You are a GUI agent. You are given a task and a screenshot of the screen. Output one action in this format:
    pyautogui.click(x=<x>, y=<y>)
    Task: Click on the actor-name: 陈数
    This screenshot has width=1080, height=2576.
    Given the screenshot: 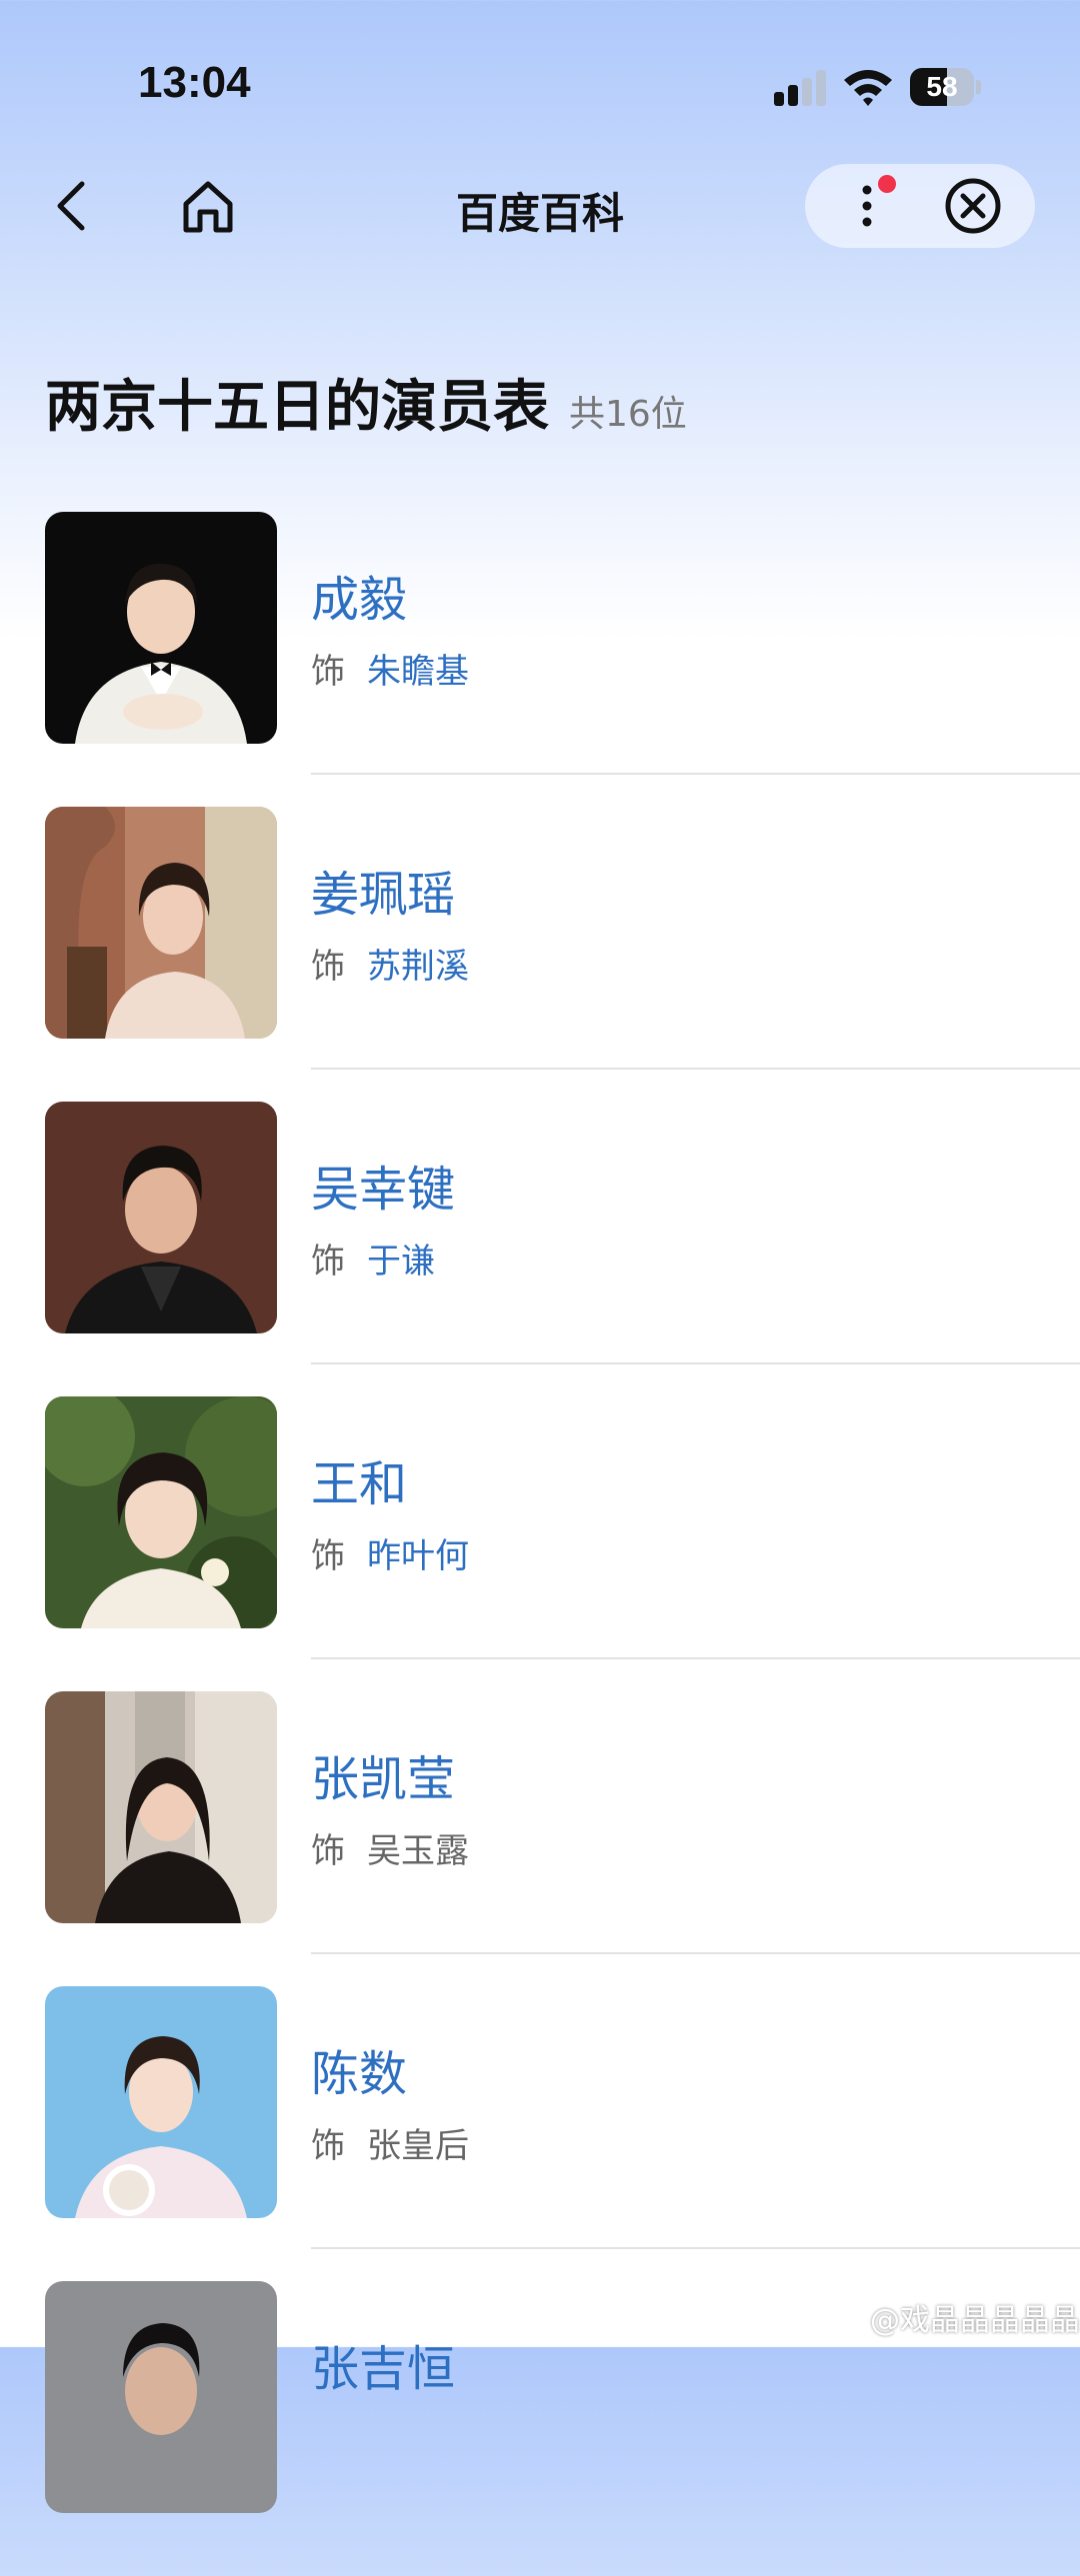 What is the action you would take?
    pyautogui.click(x=359, y=2069)
    